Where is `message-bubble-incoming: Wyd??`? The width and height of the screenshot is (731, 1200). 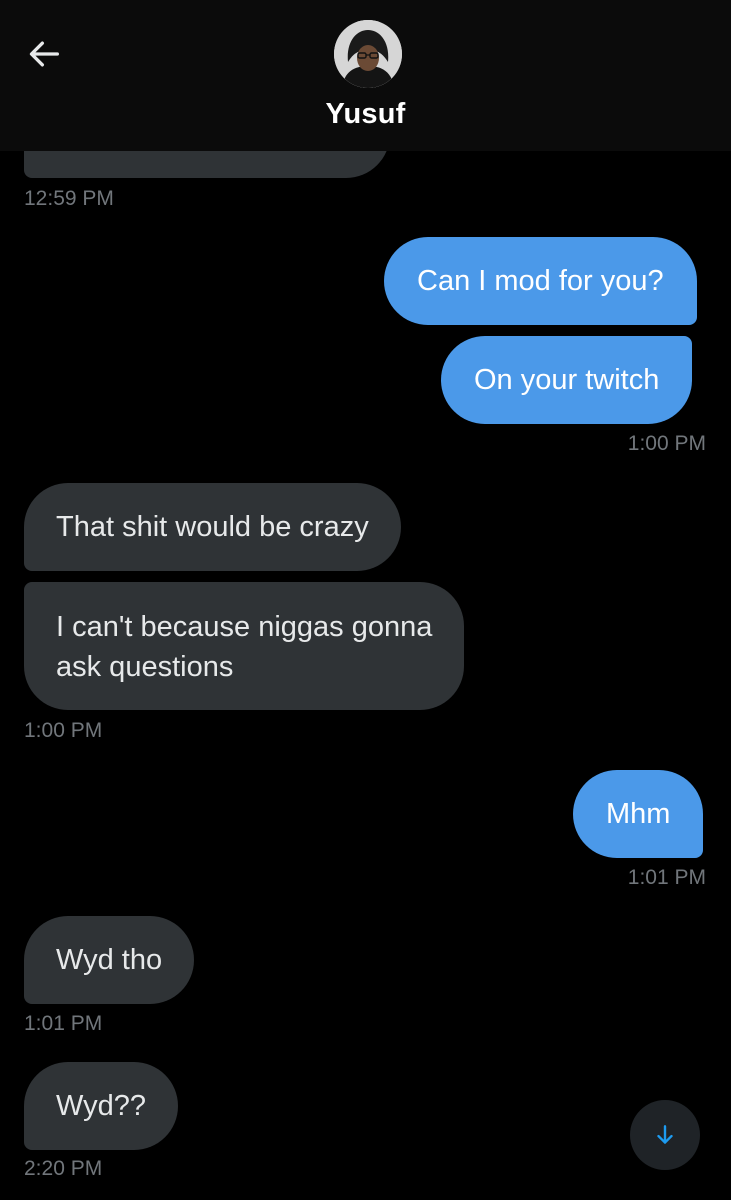
message-bubble-incoming: Wyd?? is located at coordinates (101, 1106).